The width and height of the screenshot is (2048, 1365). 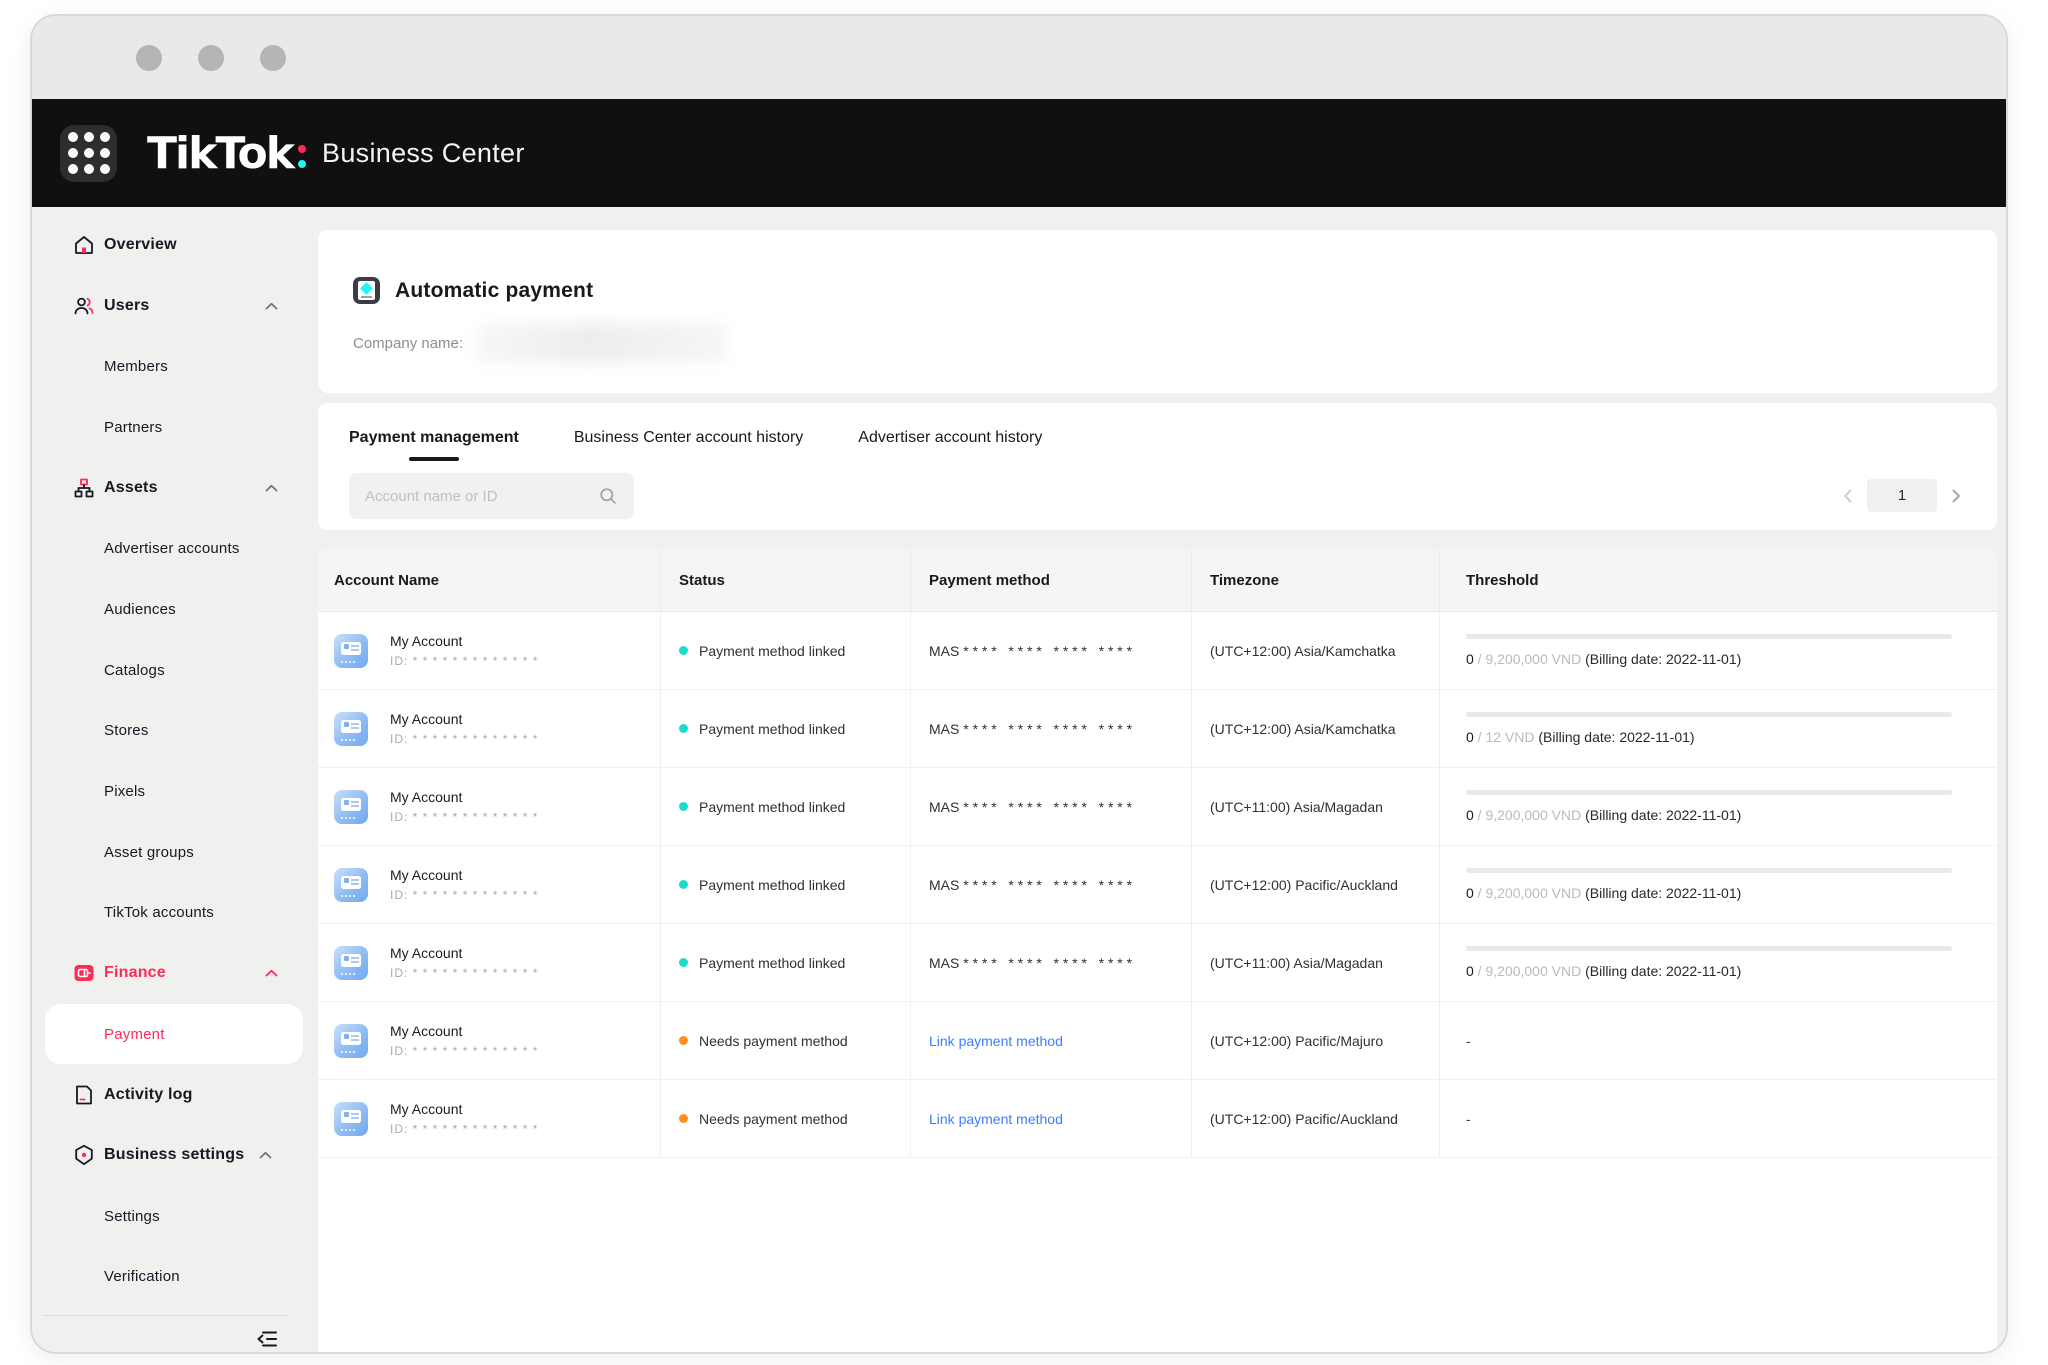 What do you see at coordinates (174, 1034) in the screenshot?
I see `sidebar-item-payment: Payment` at bounding box center [174, 1034].